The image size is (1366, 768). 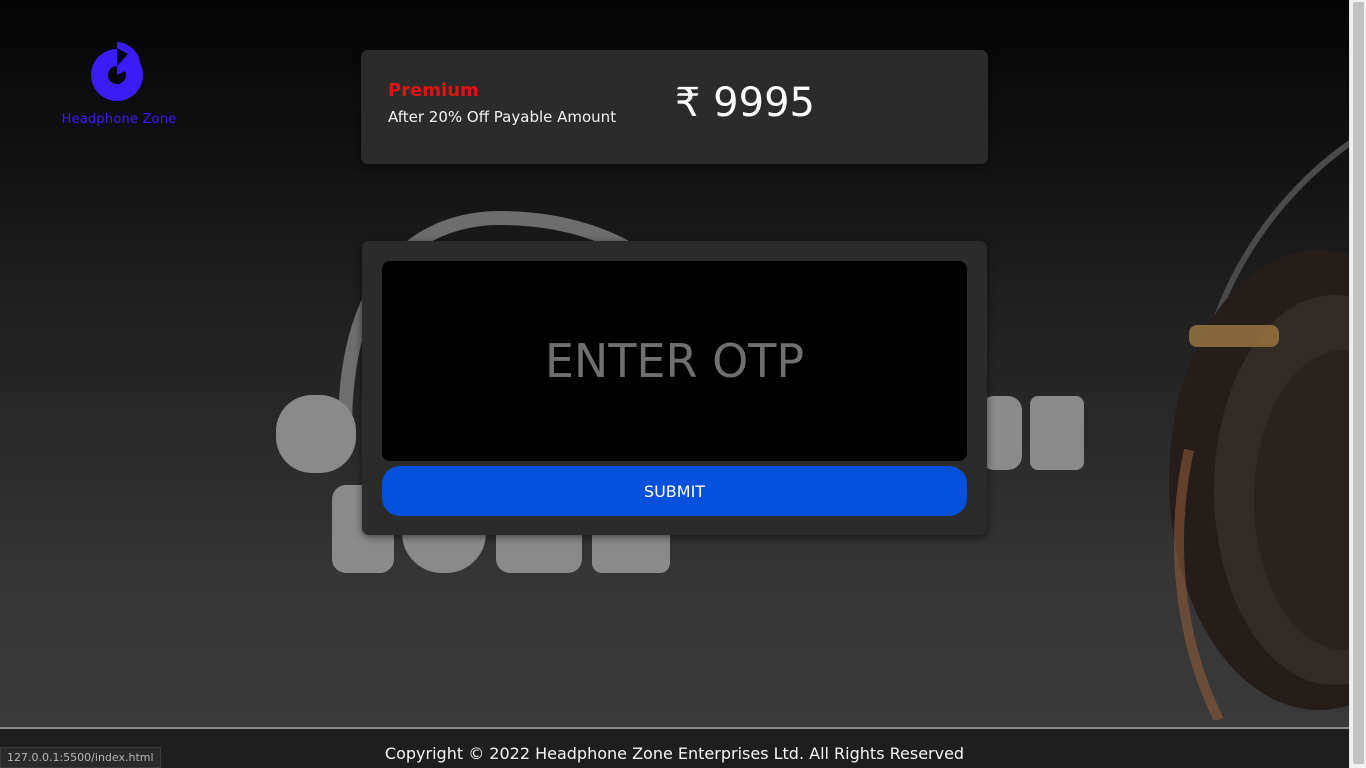 I want to click on otp-input, so click(x=674, y=361).